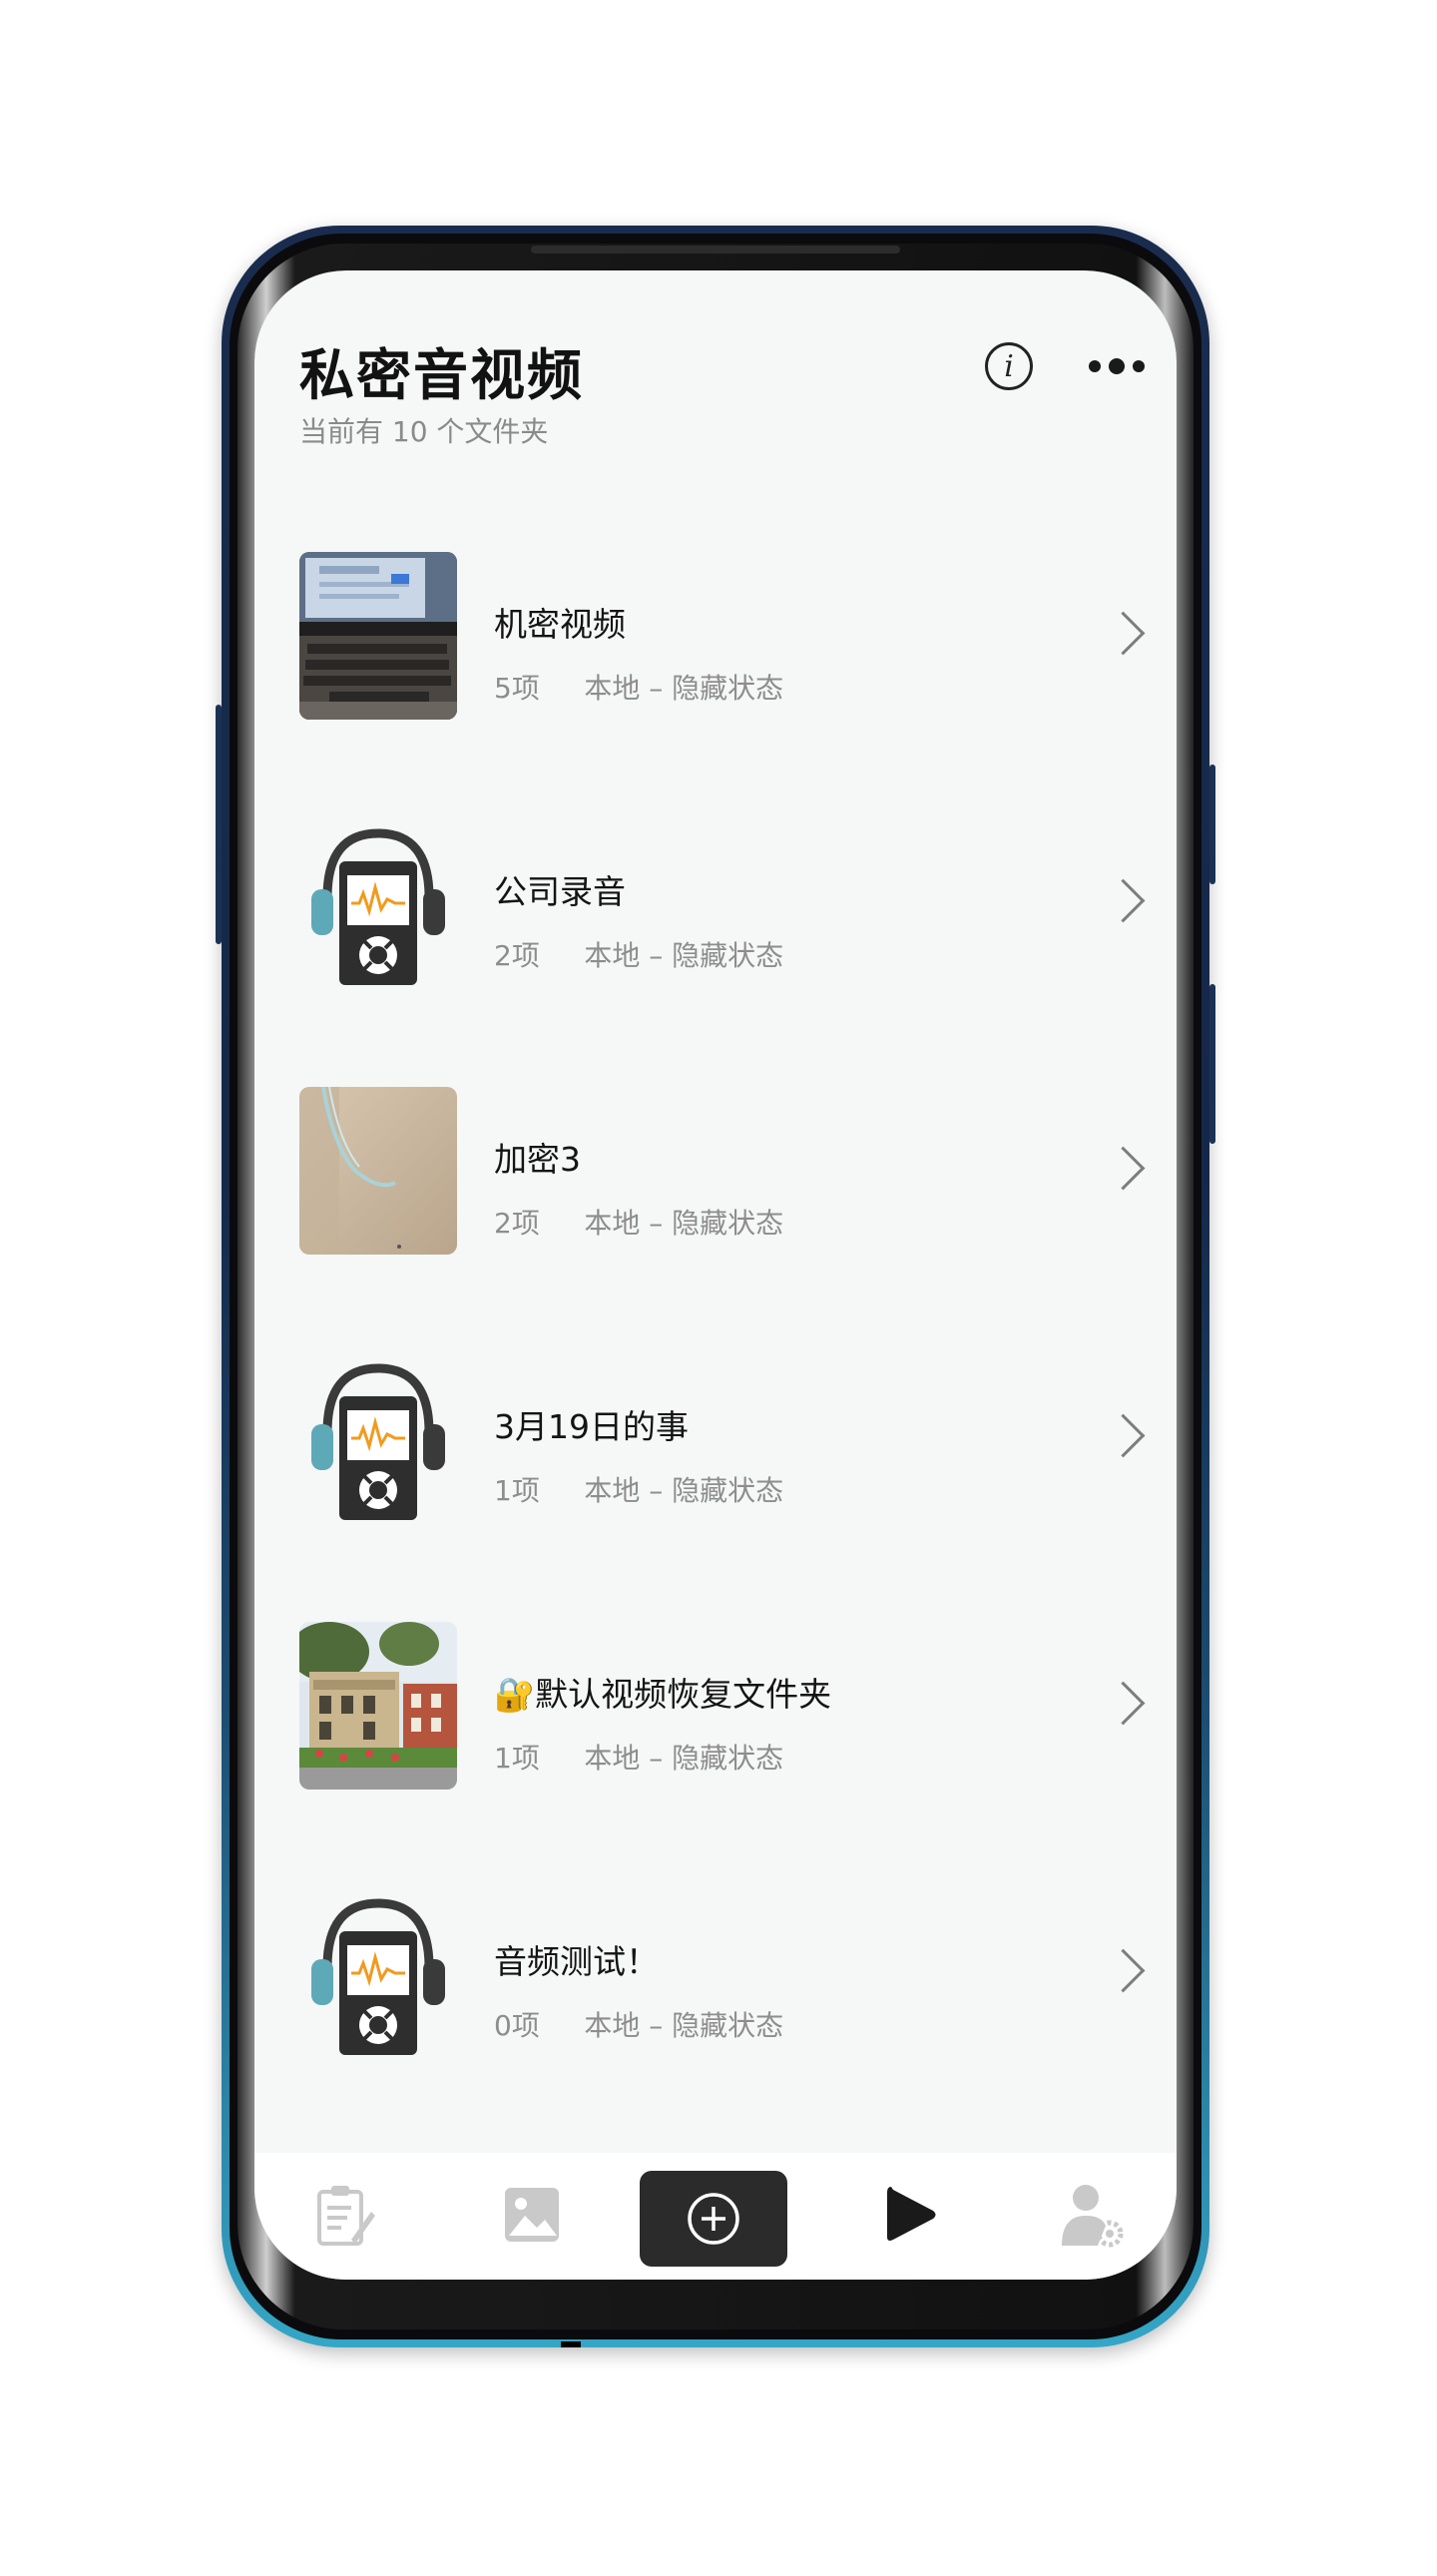 This screenshot has width=1437, height=2576. I want to click on video-thumbnail-laptop, so click(378, 636).